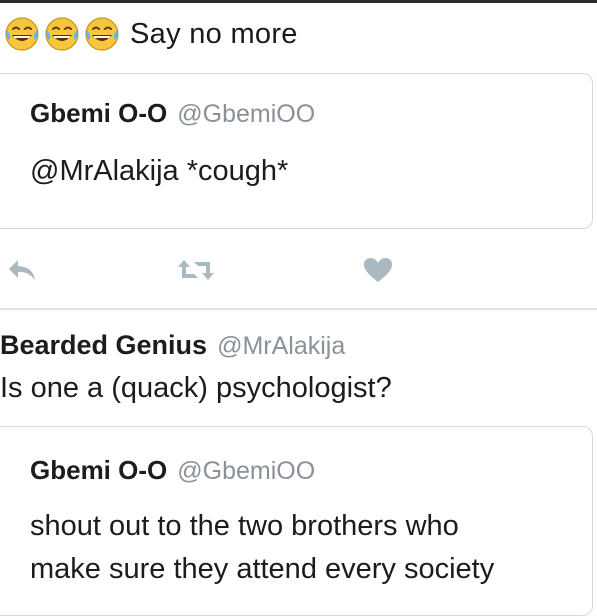 The image size is (597, 616). I want to click on author-handle: @MrAlakija, so click(281, 346).